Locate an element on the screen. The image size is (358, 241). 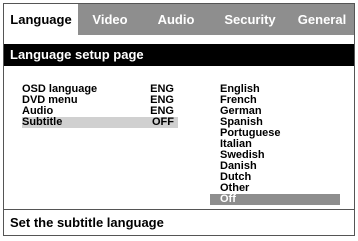
tab-language: Language is located at coordinates (41, 19).